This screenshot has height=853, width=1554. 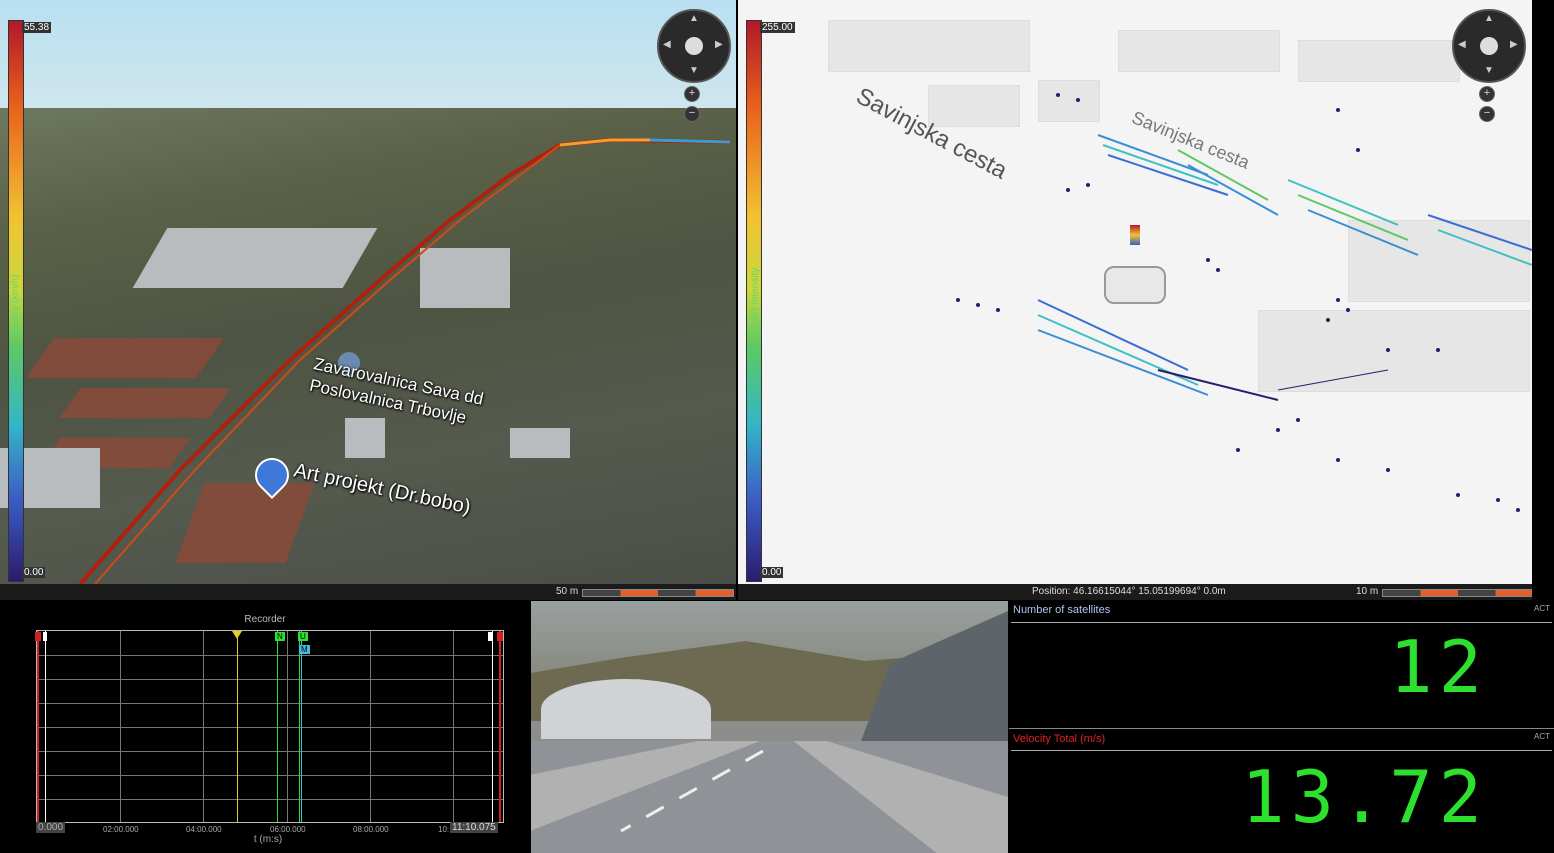 What do you see at coordinates (444, 829) in the screenshot?
I see `x-tick-label: 10:` at bounding box center [444, 829].